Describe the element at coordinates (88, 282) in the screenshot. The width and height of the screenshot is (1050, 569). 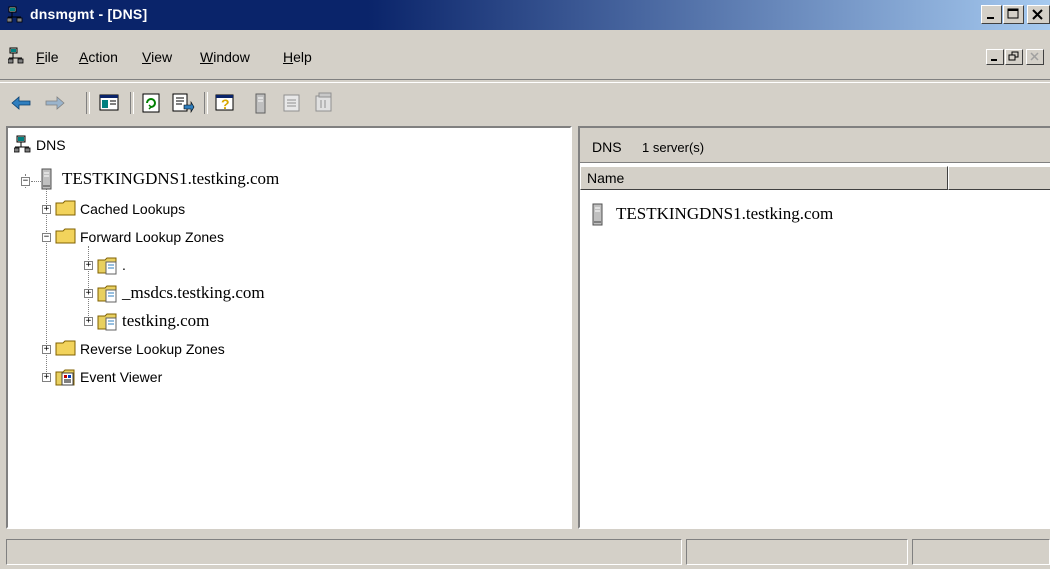
I see `tree-connector` at that location.